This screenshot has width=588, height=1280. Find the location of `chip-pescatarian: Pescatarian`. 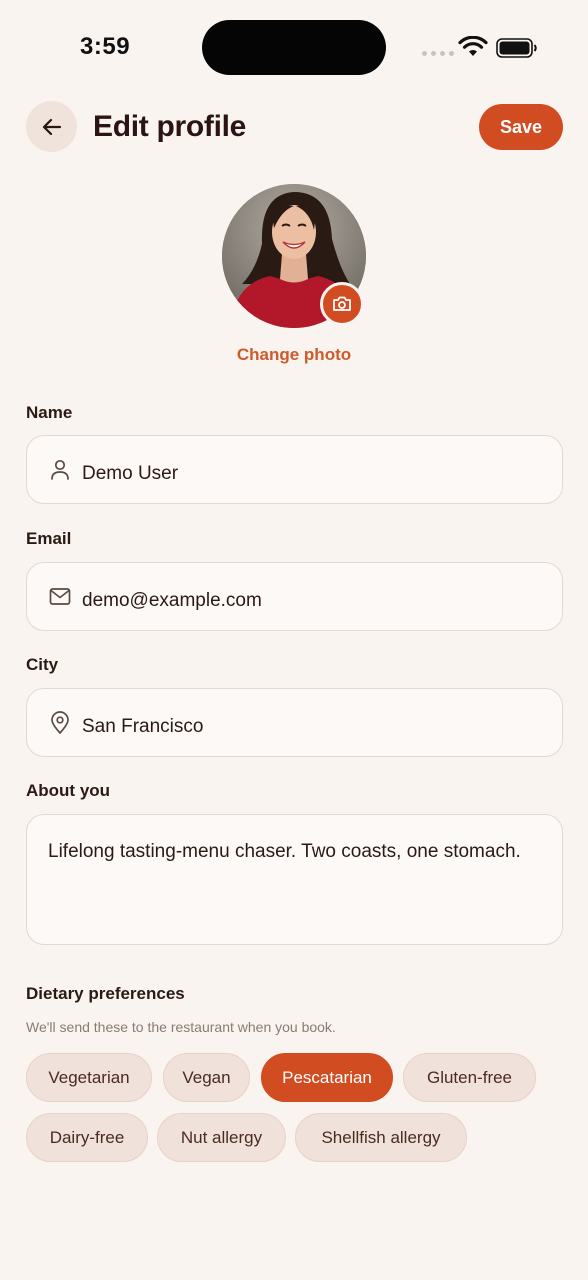

chip-pescatarian: Pescatarian is located at coordinates (327, 1077).